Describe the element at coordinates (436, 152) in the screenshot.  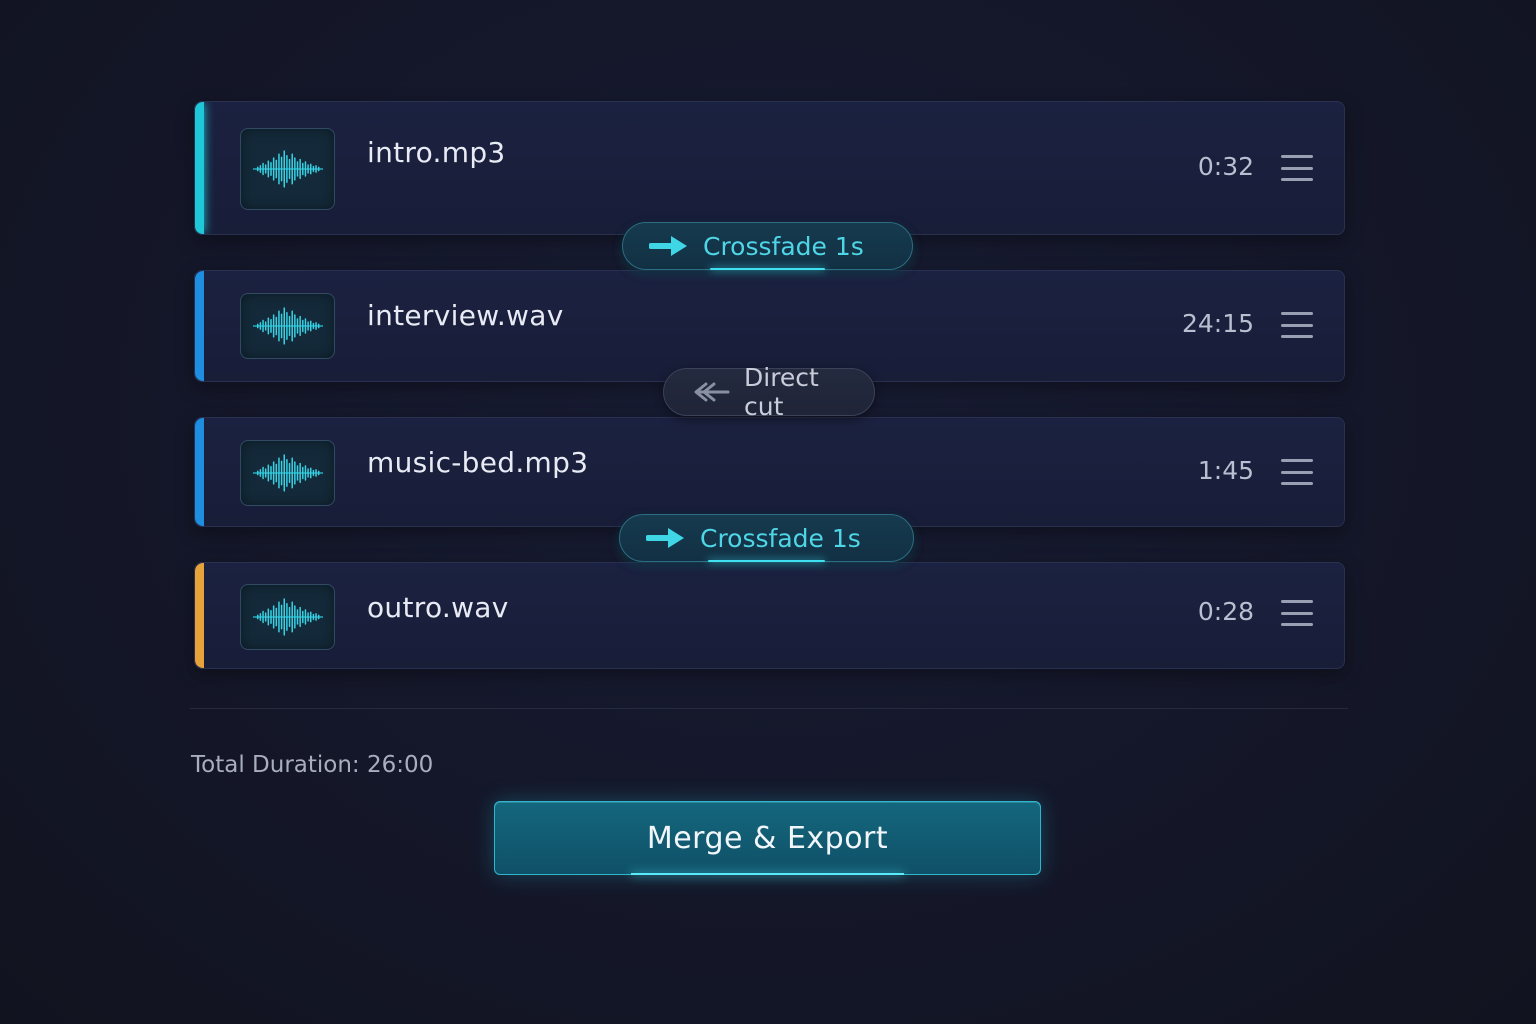
I see `track-filename: intro.mp3` at that location.